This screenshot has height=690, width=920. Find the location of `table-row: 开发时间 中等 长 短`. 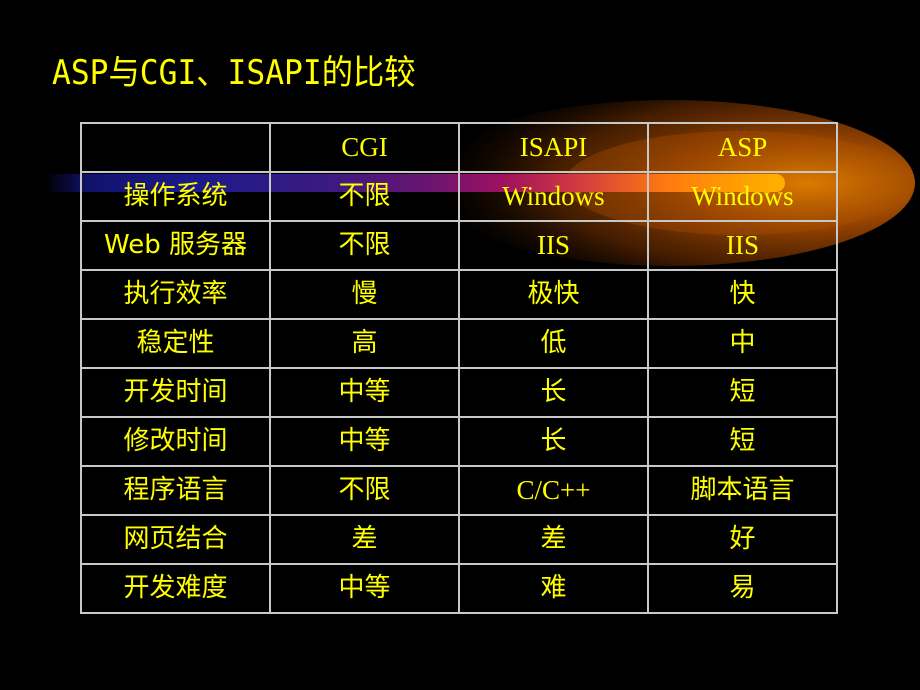

table-row: 开发时间 中等 长 短 is located at coordinates (459, 392).